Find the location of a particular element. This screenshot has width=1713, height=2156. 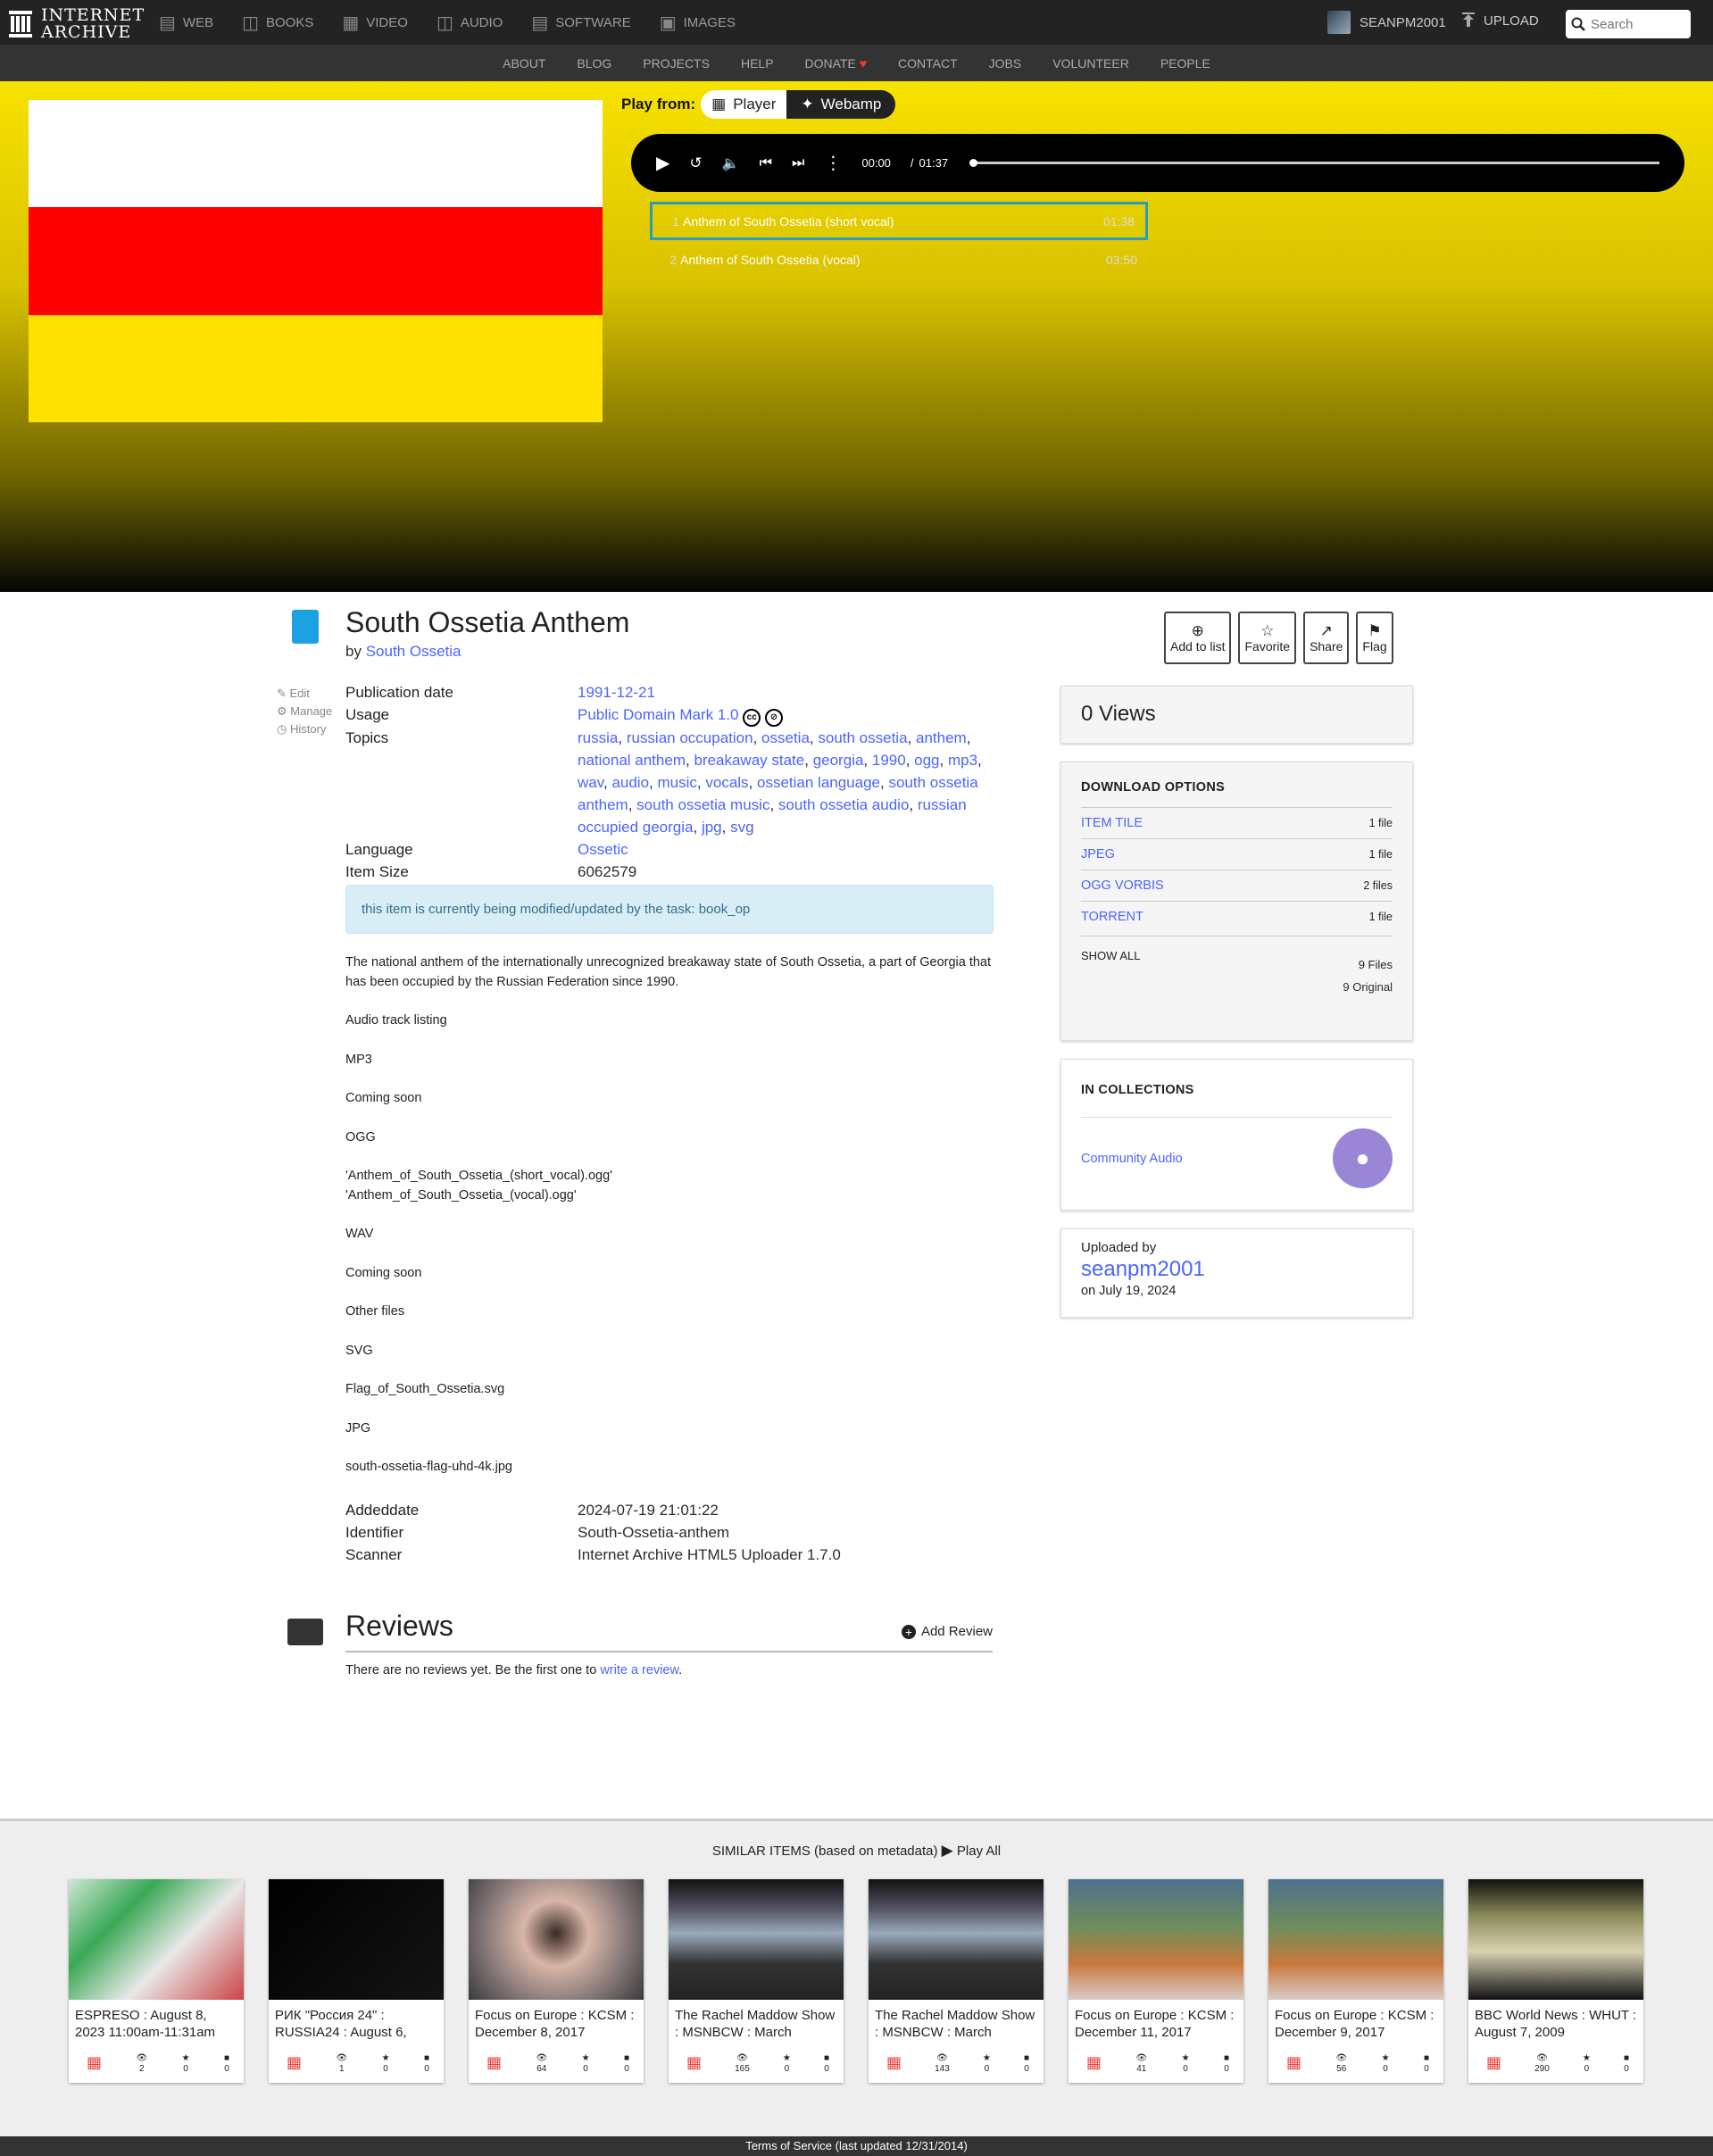

topic-link: russian occupation is located at coordinates (690, 737).